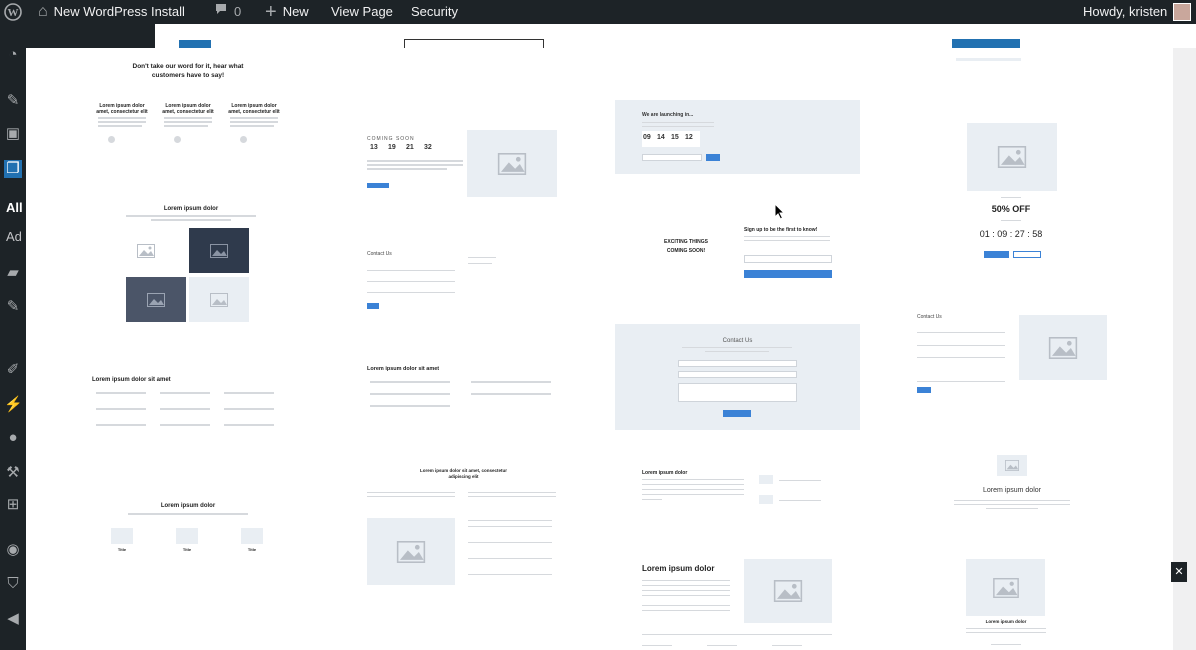  Describe the element at coordinates (1137, 12) in the screenshot. I see `my-account-link: Howdy, kristen` at that location.